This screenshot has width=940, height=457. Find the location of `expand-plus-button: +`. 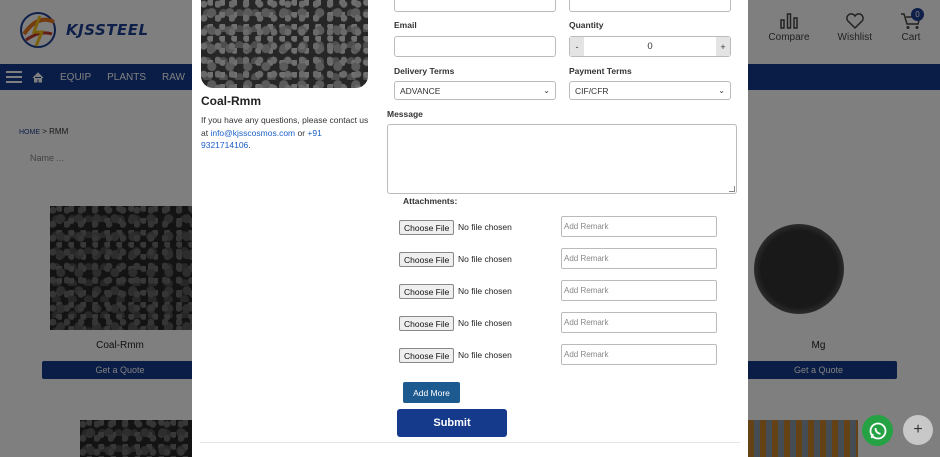

expand-plus-button: + is located at coordinates (918, 430).